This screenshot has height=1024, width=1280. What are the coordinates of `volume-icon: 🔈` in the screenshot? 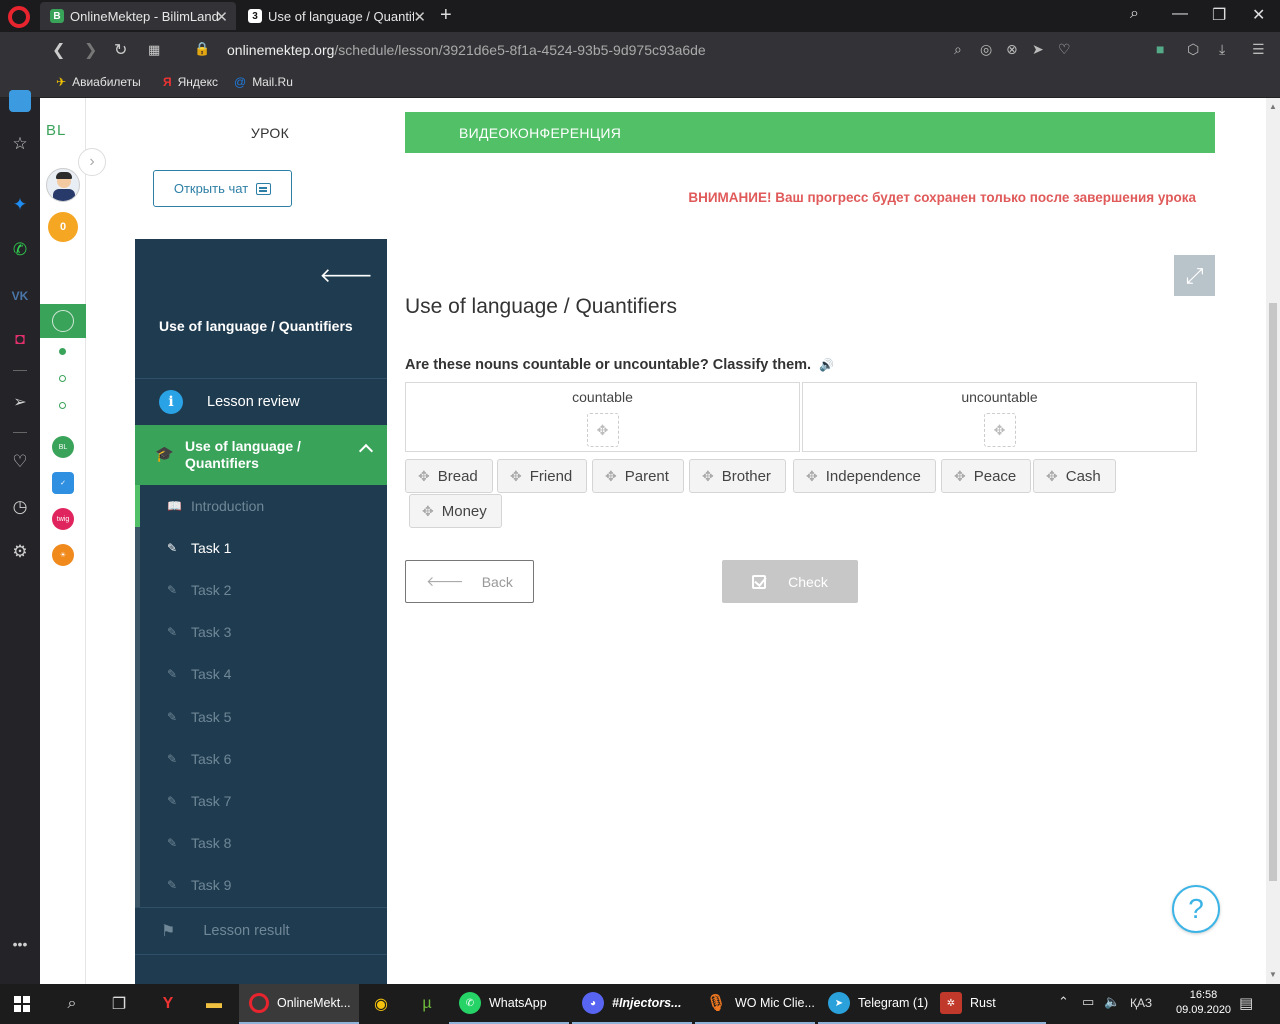 It's located at (1112, 1002).